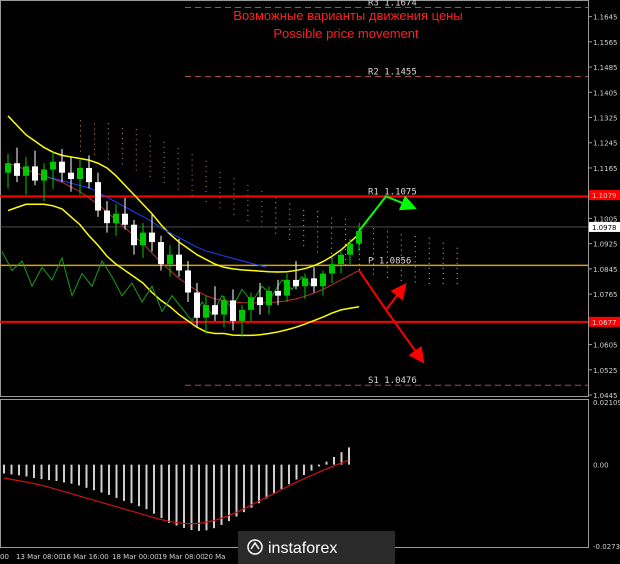 This screenshot has width=620, height=564. I want to click on bollinger-lower, so click(183, 270).